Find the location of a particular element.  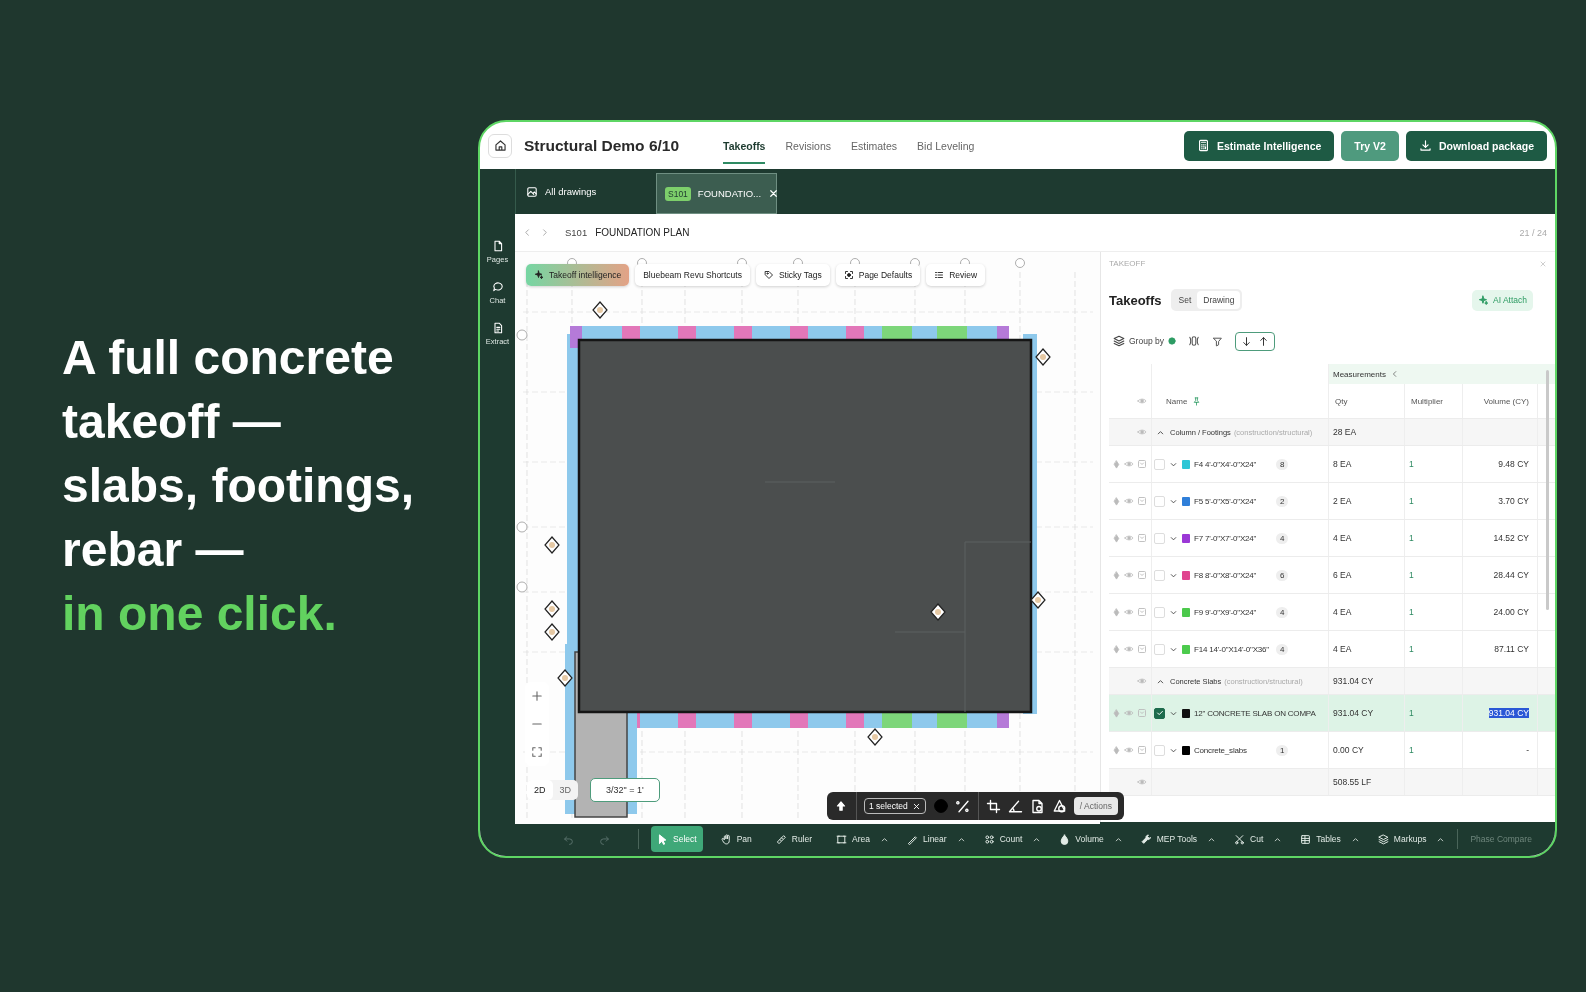

selection-count: 1 selected is located at coordinates (895, 806).